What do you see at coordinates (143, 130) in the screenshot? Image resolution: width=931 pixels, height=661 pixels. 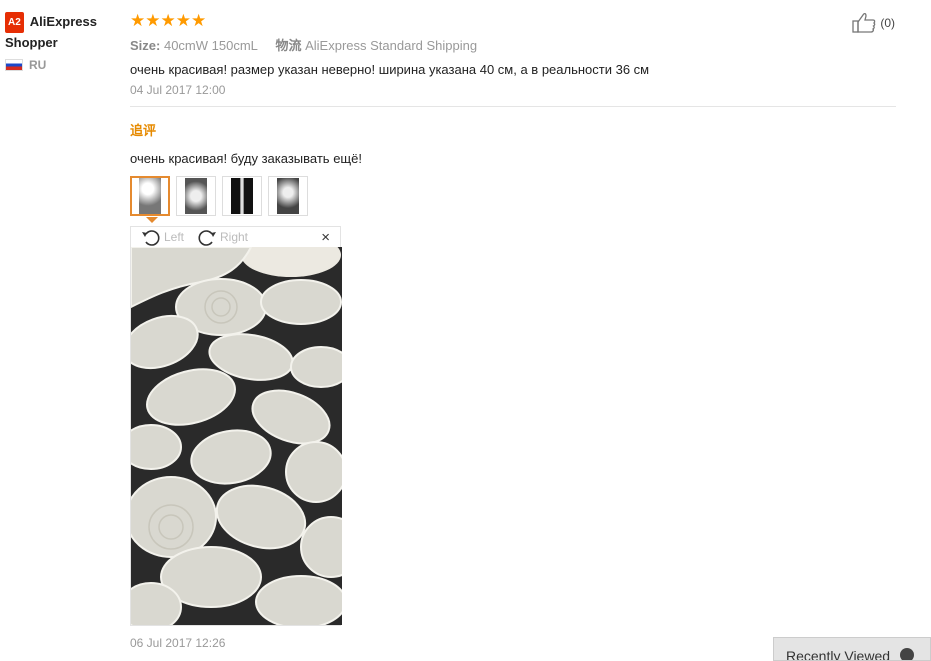 I see `additional-review-label: 追评` at bounding box center [143, 130].